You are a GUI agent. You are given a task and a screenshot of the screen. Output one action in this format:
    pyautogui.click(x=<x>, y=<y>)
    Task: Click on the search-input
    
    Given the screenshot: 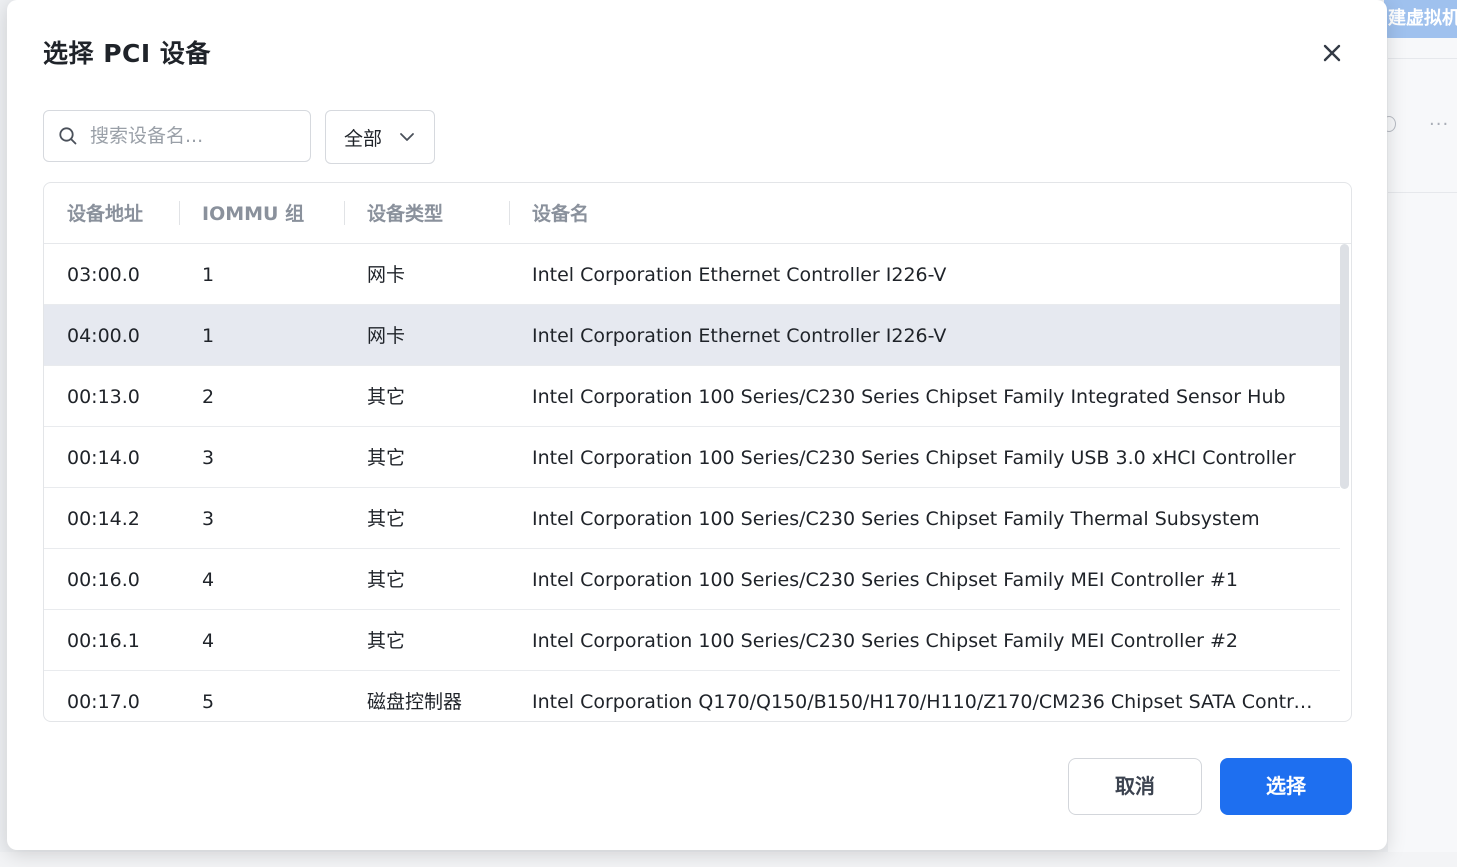 What is the action you would take?
    pyautogui.click(x=195, y=136)
    